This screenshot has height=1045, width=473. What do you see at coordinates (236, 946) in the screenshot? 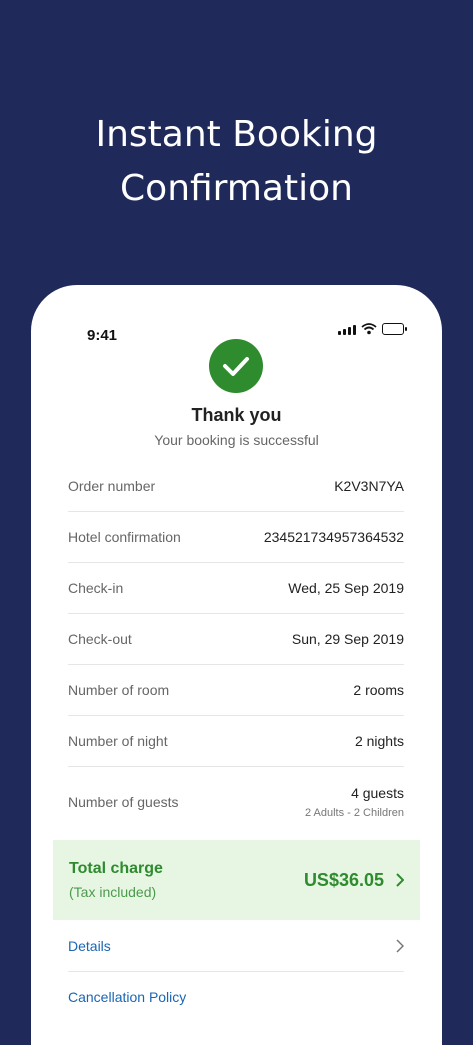
I see `details-link: Details` at bounding box center [236, 946].